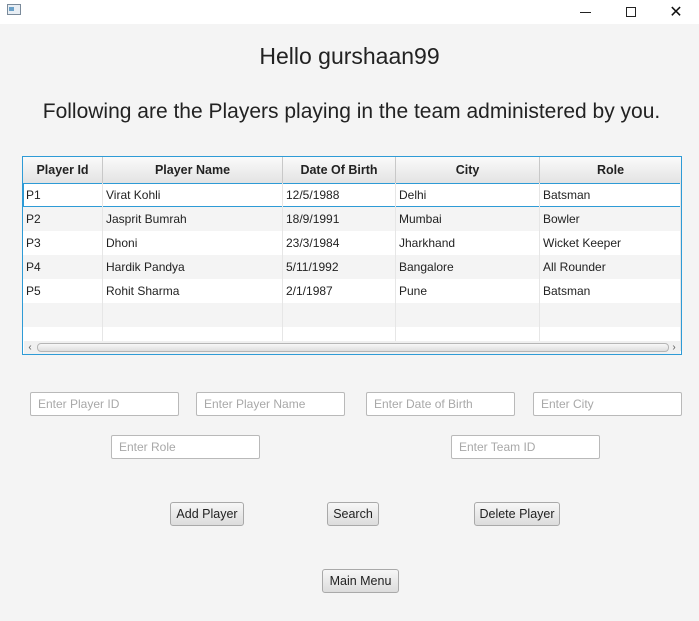 Image resolution: width=699 pixels, height=621 pixels. What do you see at coordinates (339, 291) in the screenshot?
I see `cell-date-of-birth: 2/1/1987` at bounding box center [339, 291].